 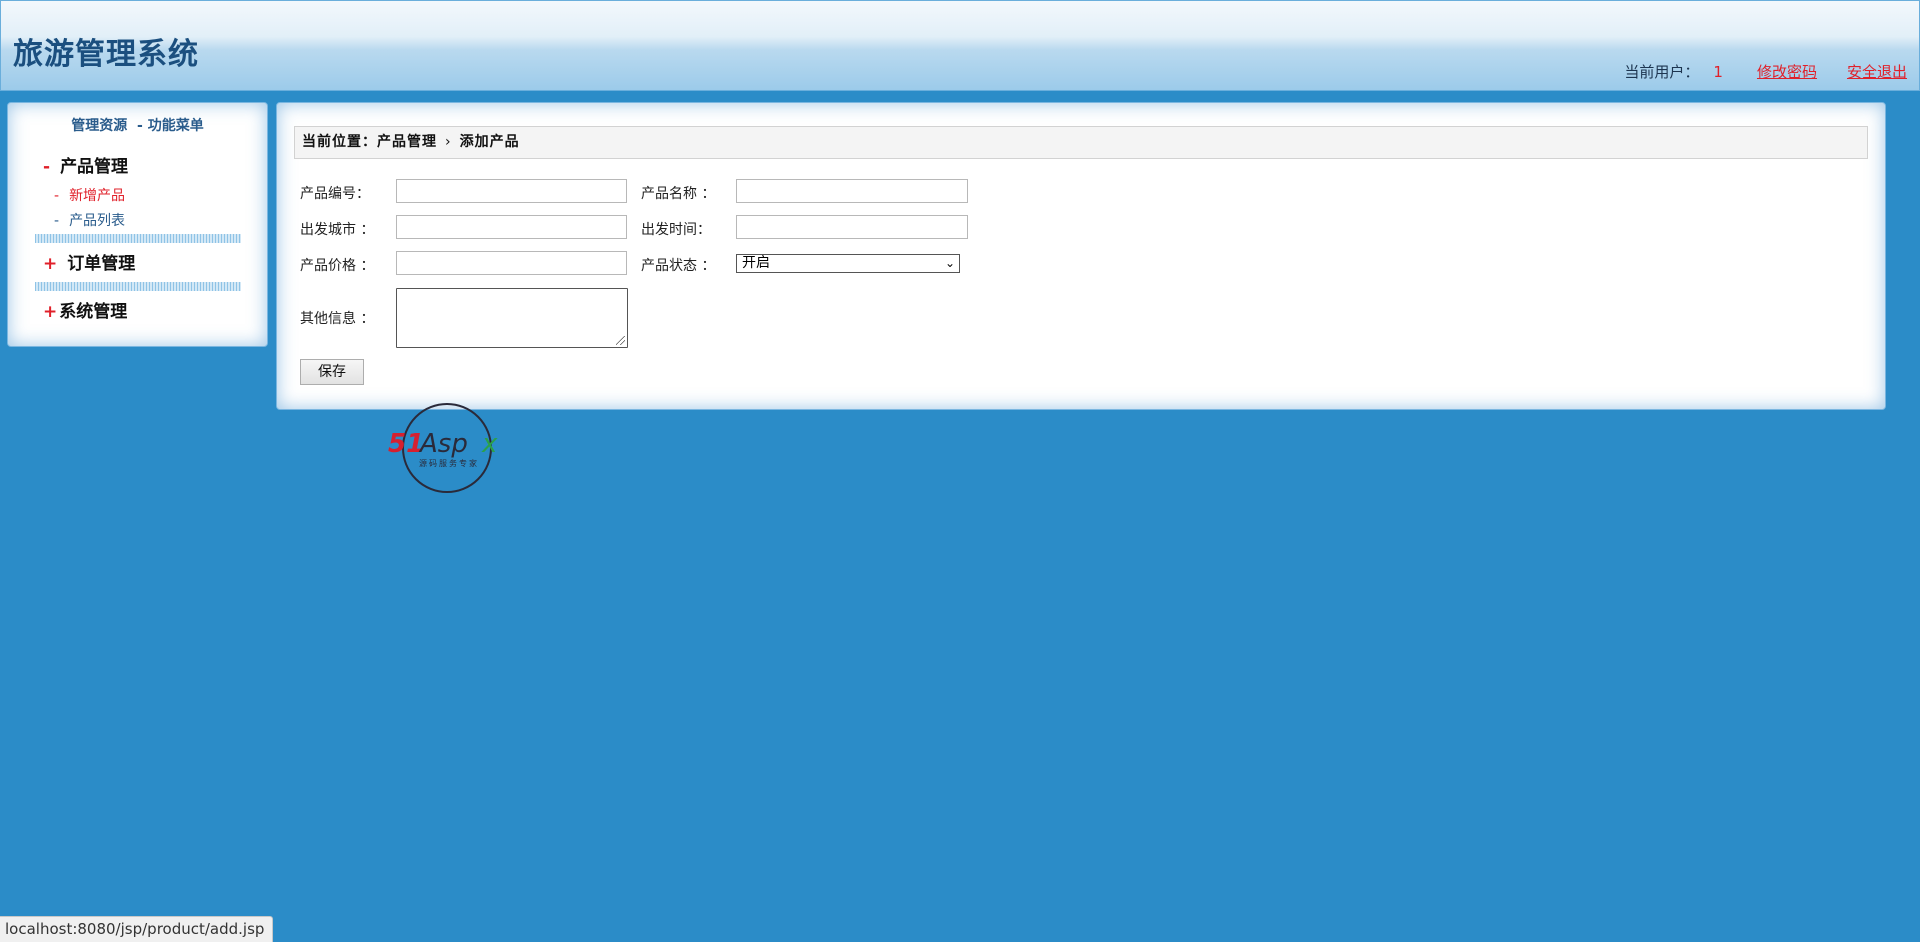 I want to click on status-selected-value: 开启, so click(x=756, y=263).